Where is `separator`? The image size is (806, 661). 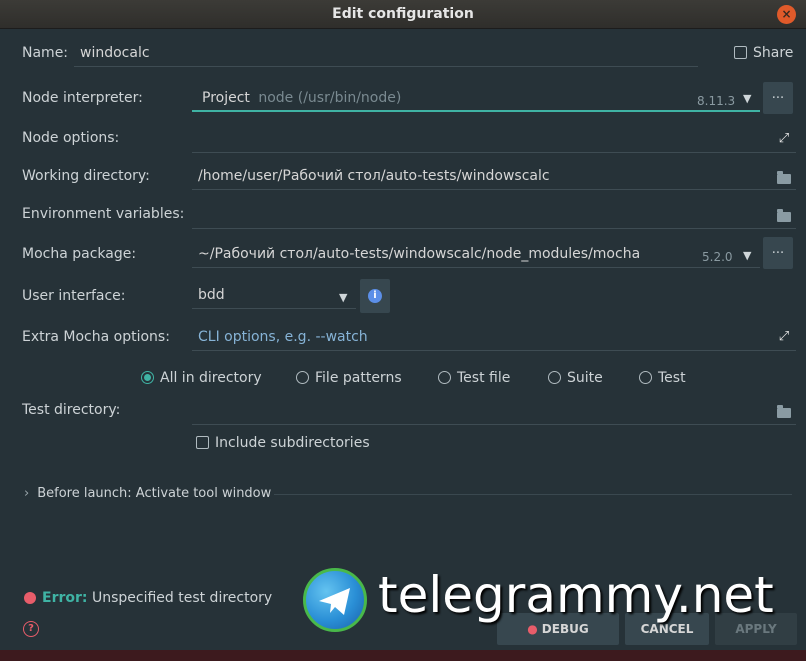 separator is located at coordinates (533, 494).